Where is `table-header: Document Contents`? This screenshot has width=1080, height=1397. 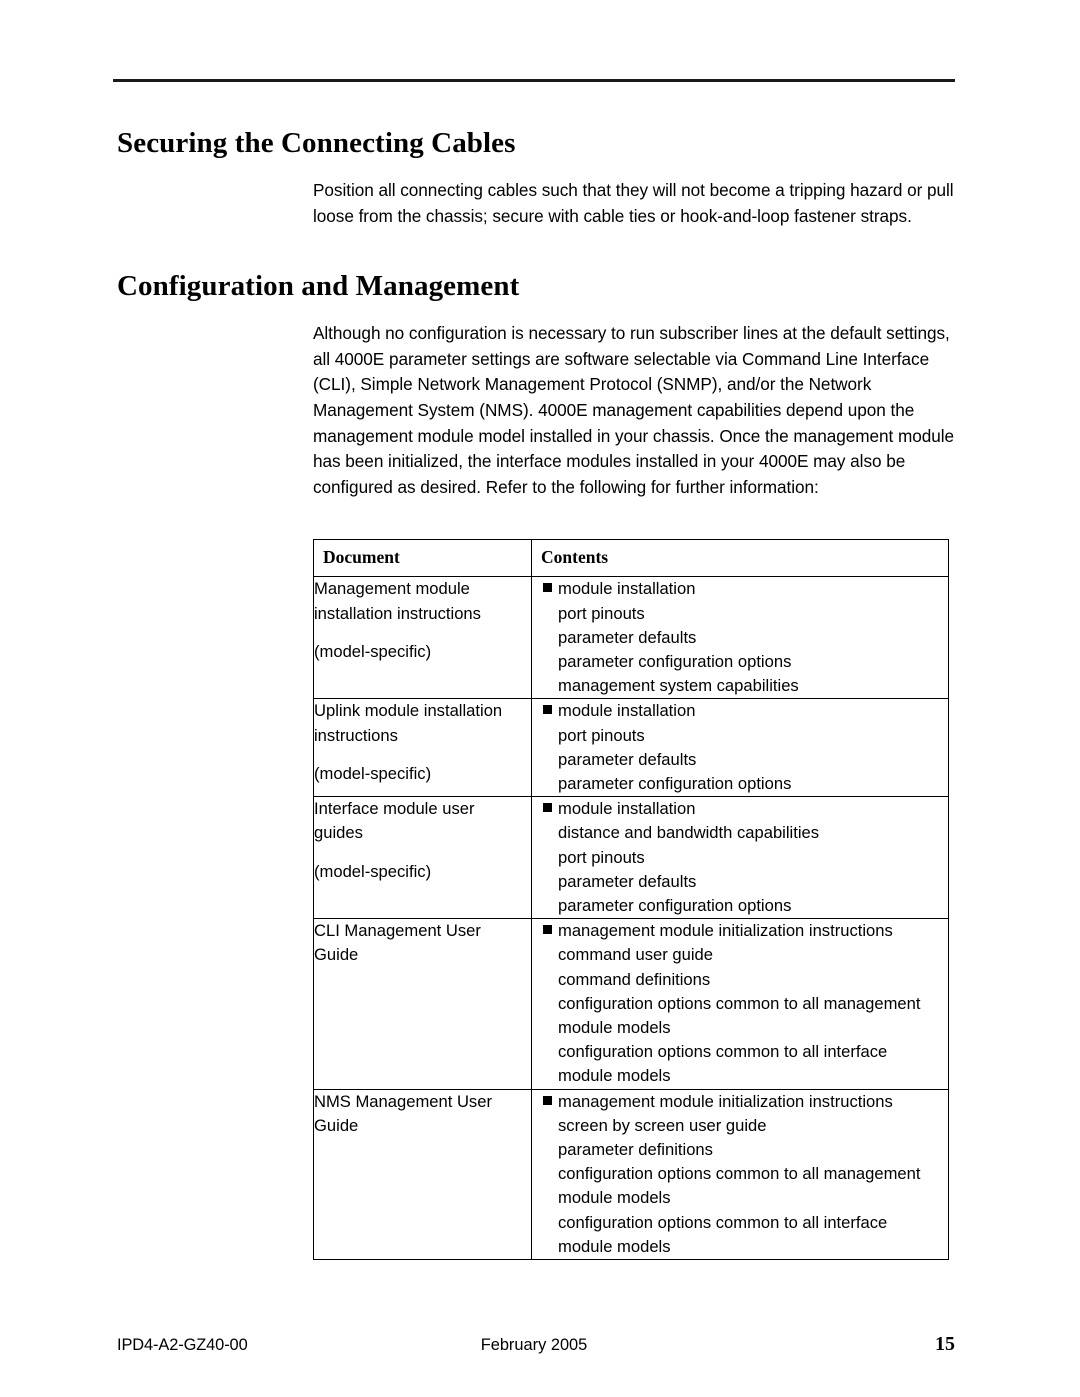 table-header: Document Contents is located at coordinates (631, 558).